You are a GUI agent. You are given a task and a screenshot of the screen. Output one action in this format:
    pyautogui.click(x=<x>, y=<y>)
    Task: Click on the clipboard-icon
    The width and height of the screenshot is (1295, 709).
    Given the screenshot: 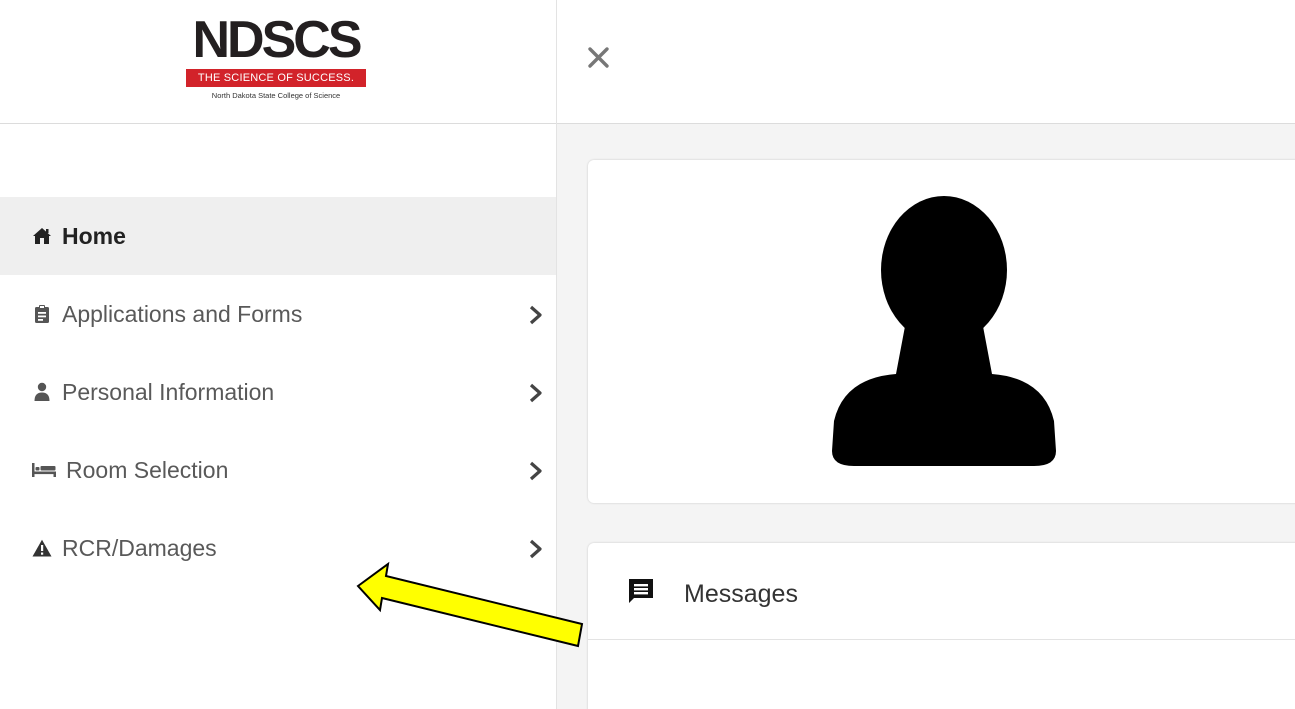 What is the action you would take?
    pyautogui.click(x=42, y=314)
    